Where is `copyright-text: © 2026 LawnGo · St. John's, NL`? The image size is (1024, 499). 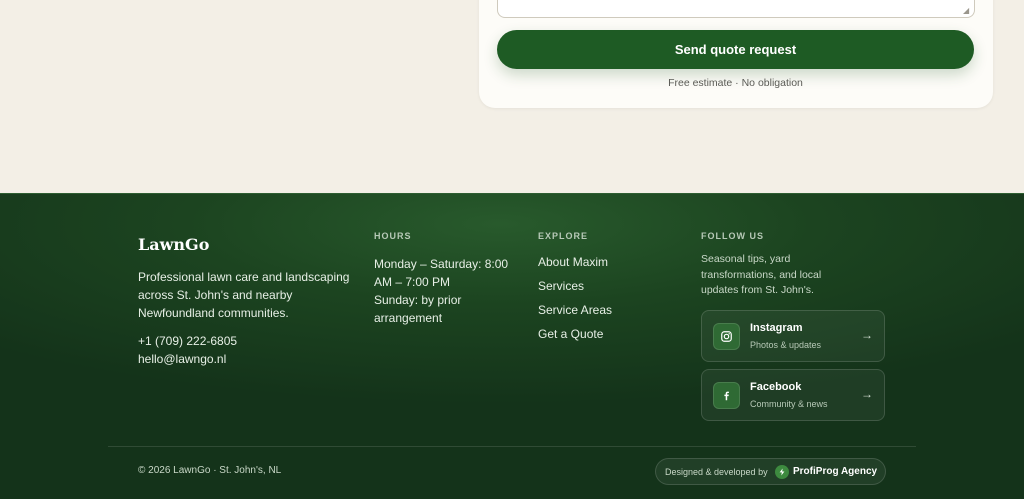 copyright-text: © 2026 LawnGo · St. John's, NL is located at coordinates (210, 470).